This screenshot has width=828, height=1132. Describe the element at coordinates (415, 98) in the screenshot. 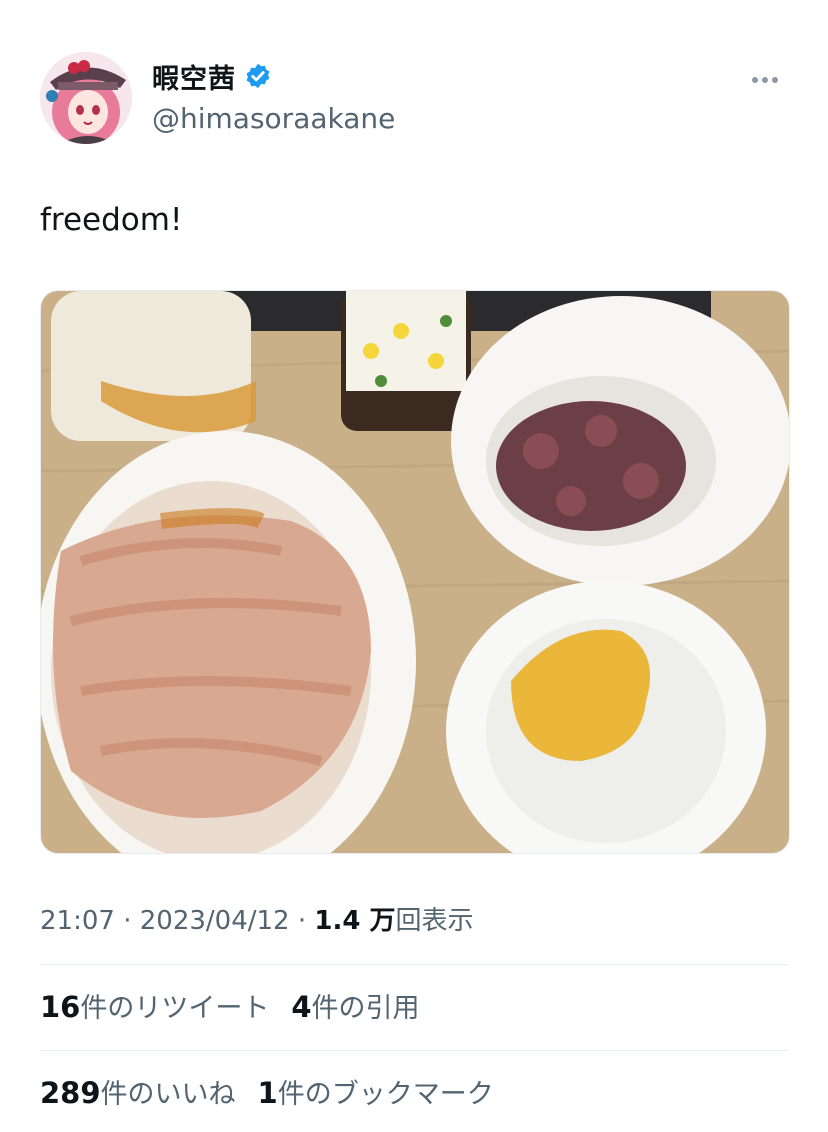

I see `tweet-header: 暇空茜 @himasoraakane` at that location.